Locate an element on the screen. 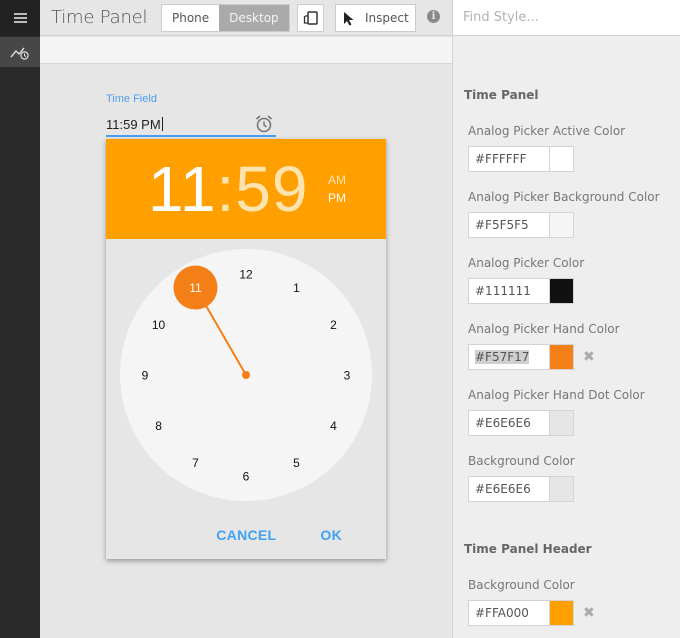 This screenshot has width=680, height=638. alarm-clock-icon is located at coordinates (264, 124).